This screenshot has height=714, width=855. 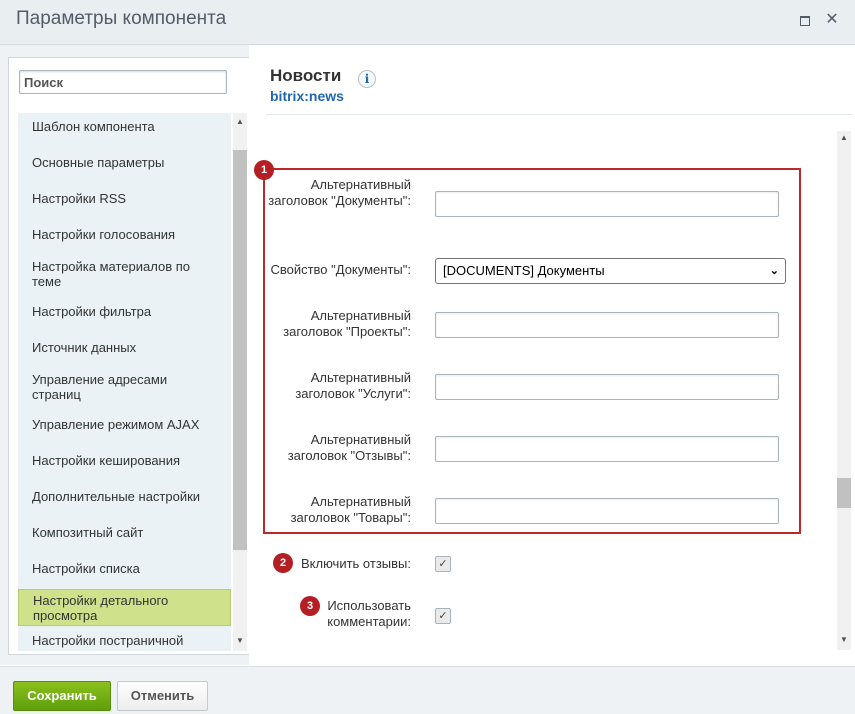 I want to click on dialog-titlebar: Параметры компонента ✕, so click(x=427, y=22).